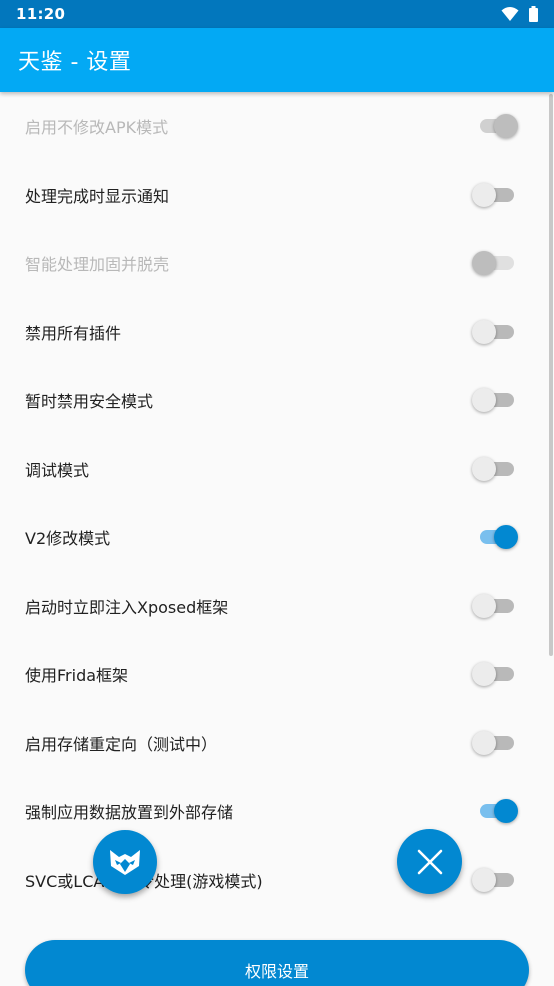 This screenshot has width=554, height=986. I want to click on close-icon, so click(429, 861).